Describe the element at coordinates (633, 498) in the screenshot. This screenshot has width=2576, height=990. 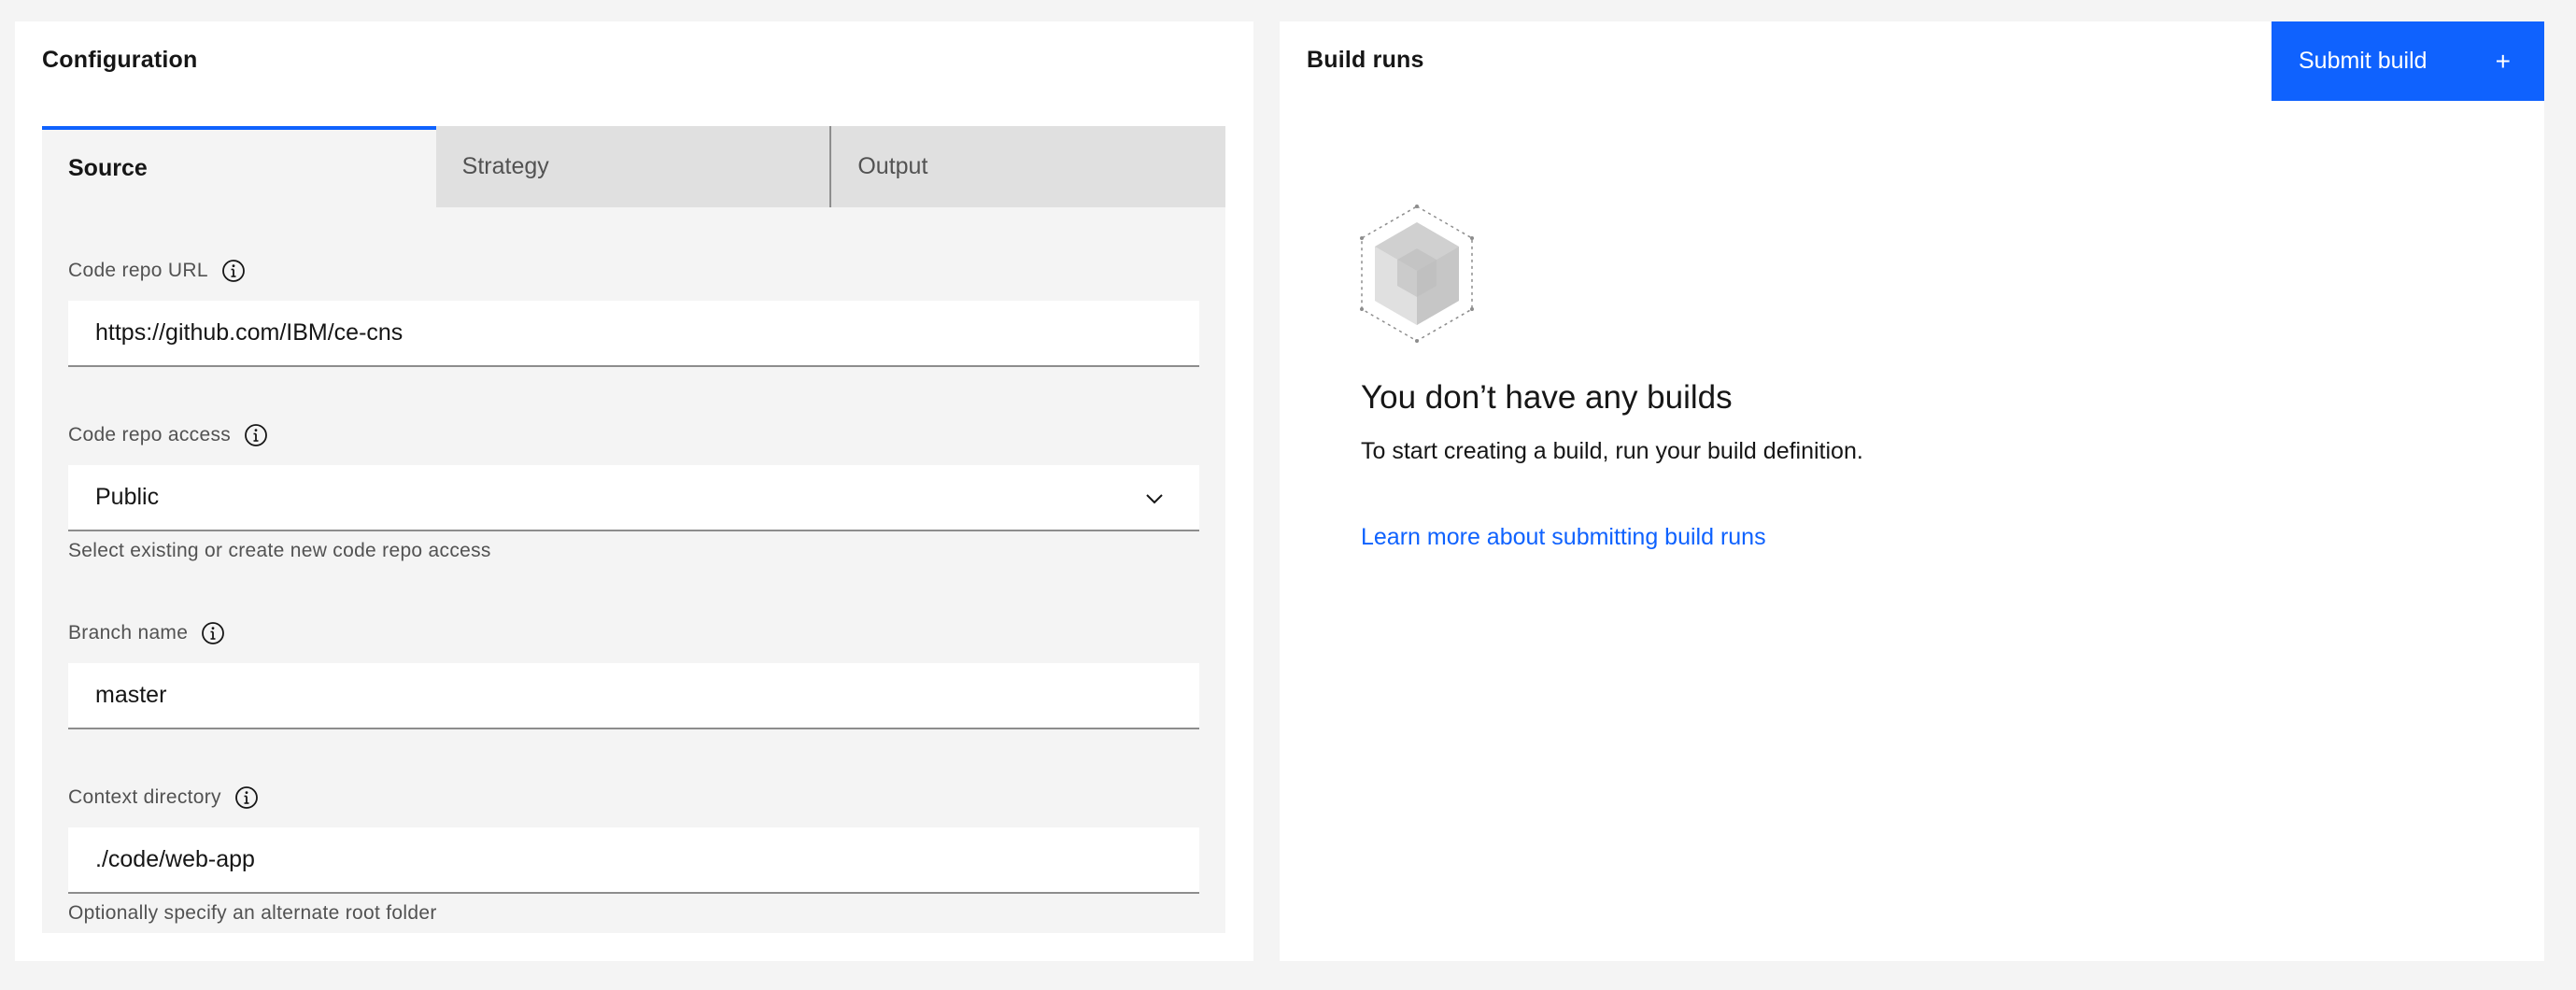
I see `code-repo-access-select: Public` at that location.